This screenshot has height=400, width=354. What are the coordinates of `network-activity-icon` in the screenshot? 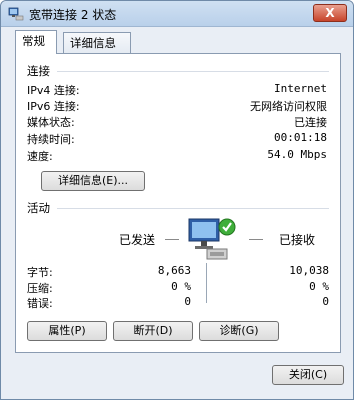 It's located at (212, 239).